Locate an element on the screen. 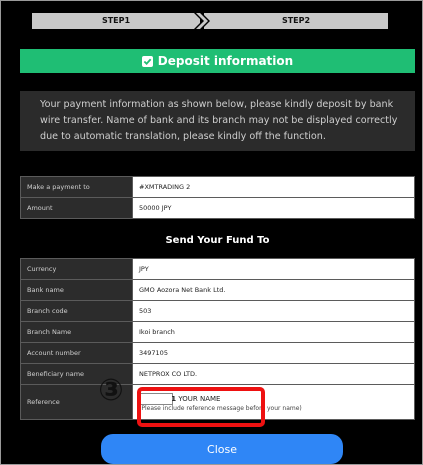 Image resolution: width=423 pixels, height=465 pixels. send-fund-title: Send Your Fund To is located at coordinates (217, 240).